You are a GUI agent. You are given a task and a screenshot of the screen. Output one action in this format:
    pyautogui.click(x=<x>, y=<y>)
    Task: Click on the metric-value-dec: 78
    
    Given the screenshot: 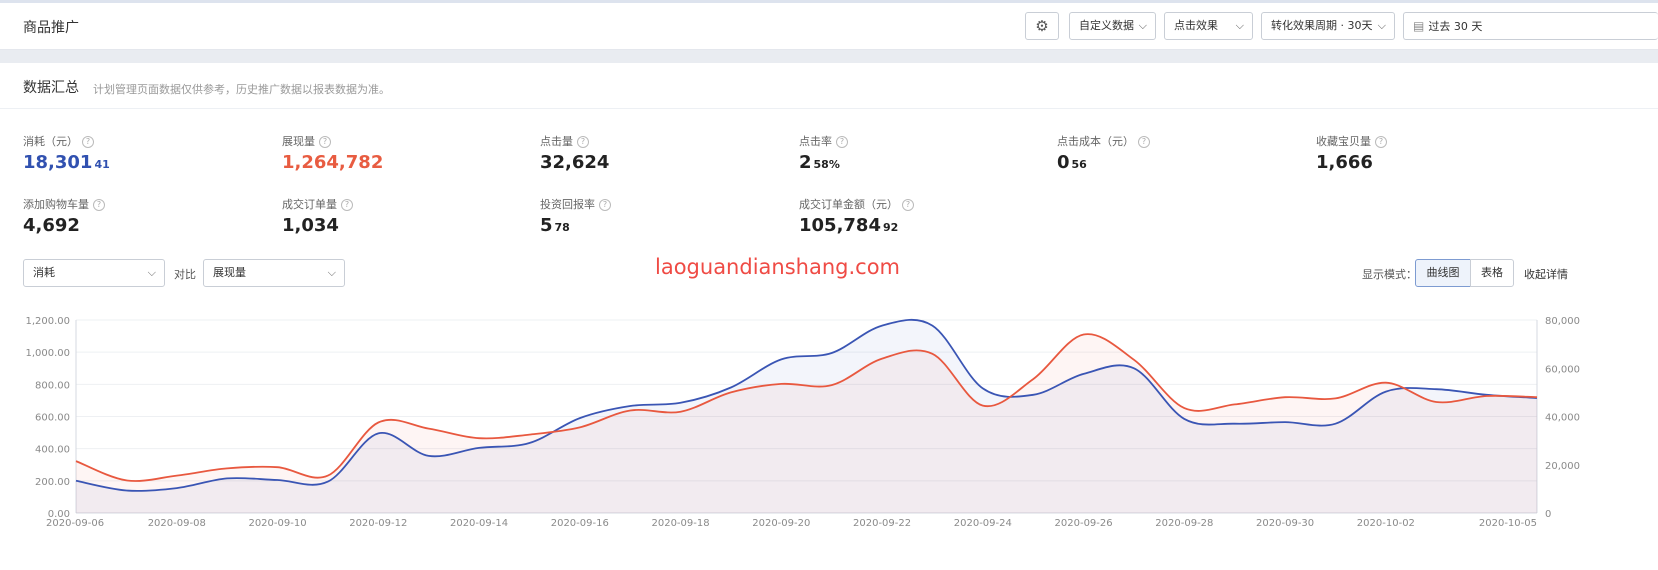 What is the action you would take?
    pyautogui.click(x=562, y=227)
    